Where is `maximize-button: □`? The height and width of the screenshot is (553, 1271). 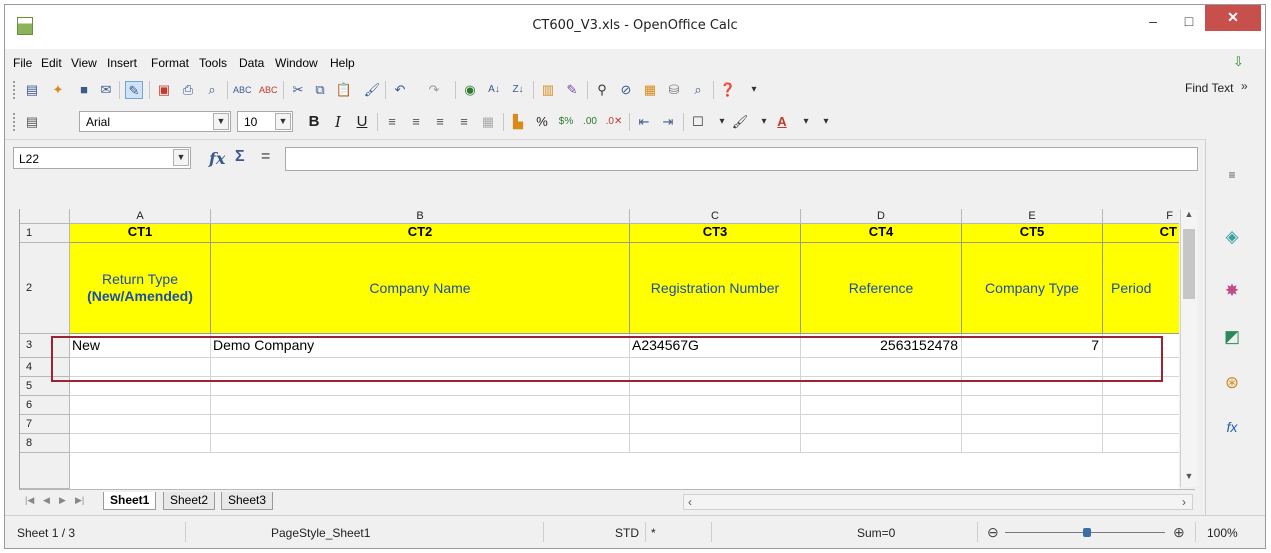
maximize-button: □ is located at coordinates (1189, 22).